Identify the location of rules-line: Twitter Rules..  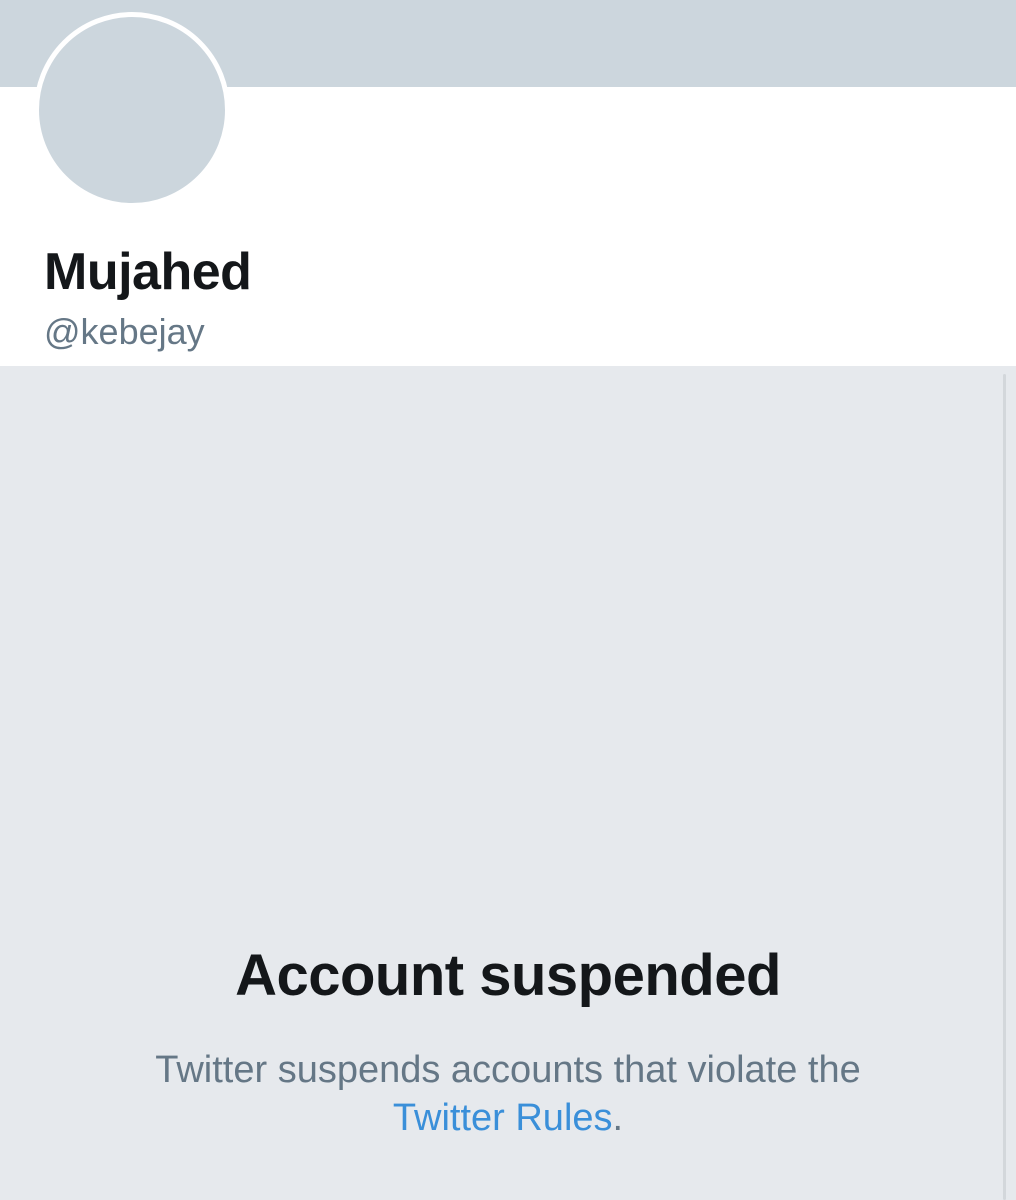
(508, 1118).